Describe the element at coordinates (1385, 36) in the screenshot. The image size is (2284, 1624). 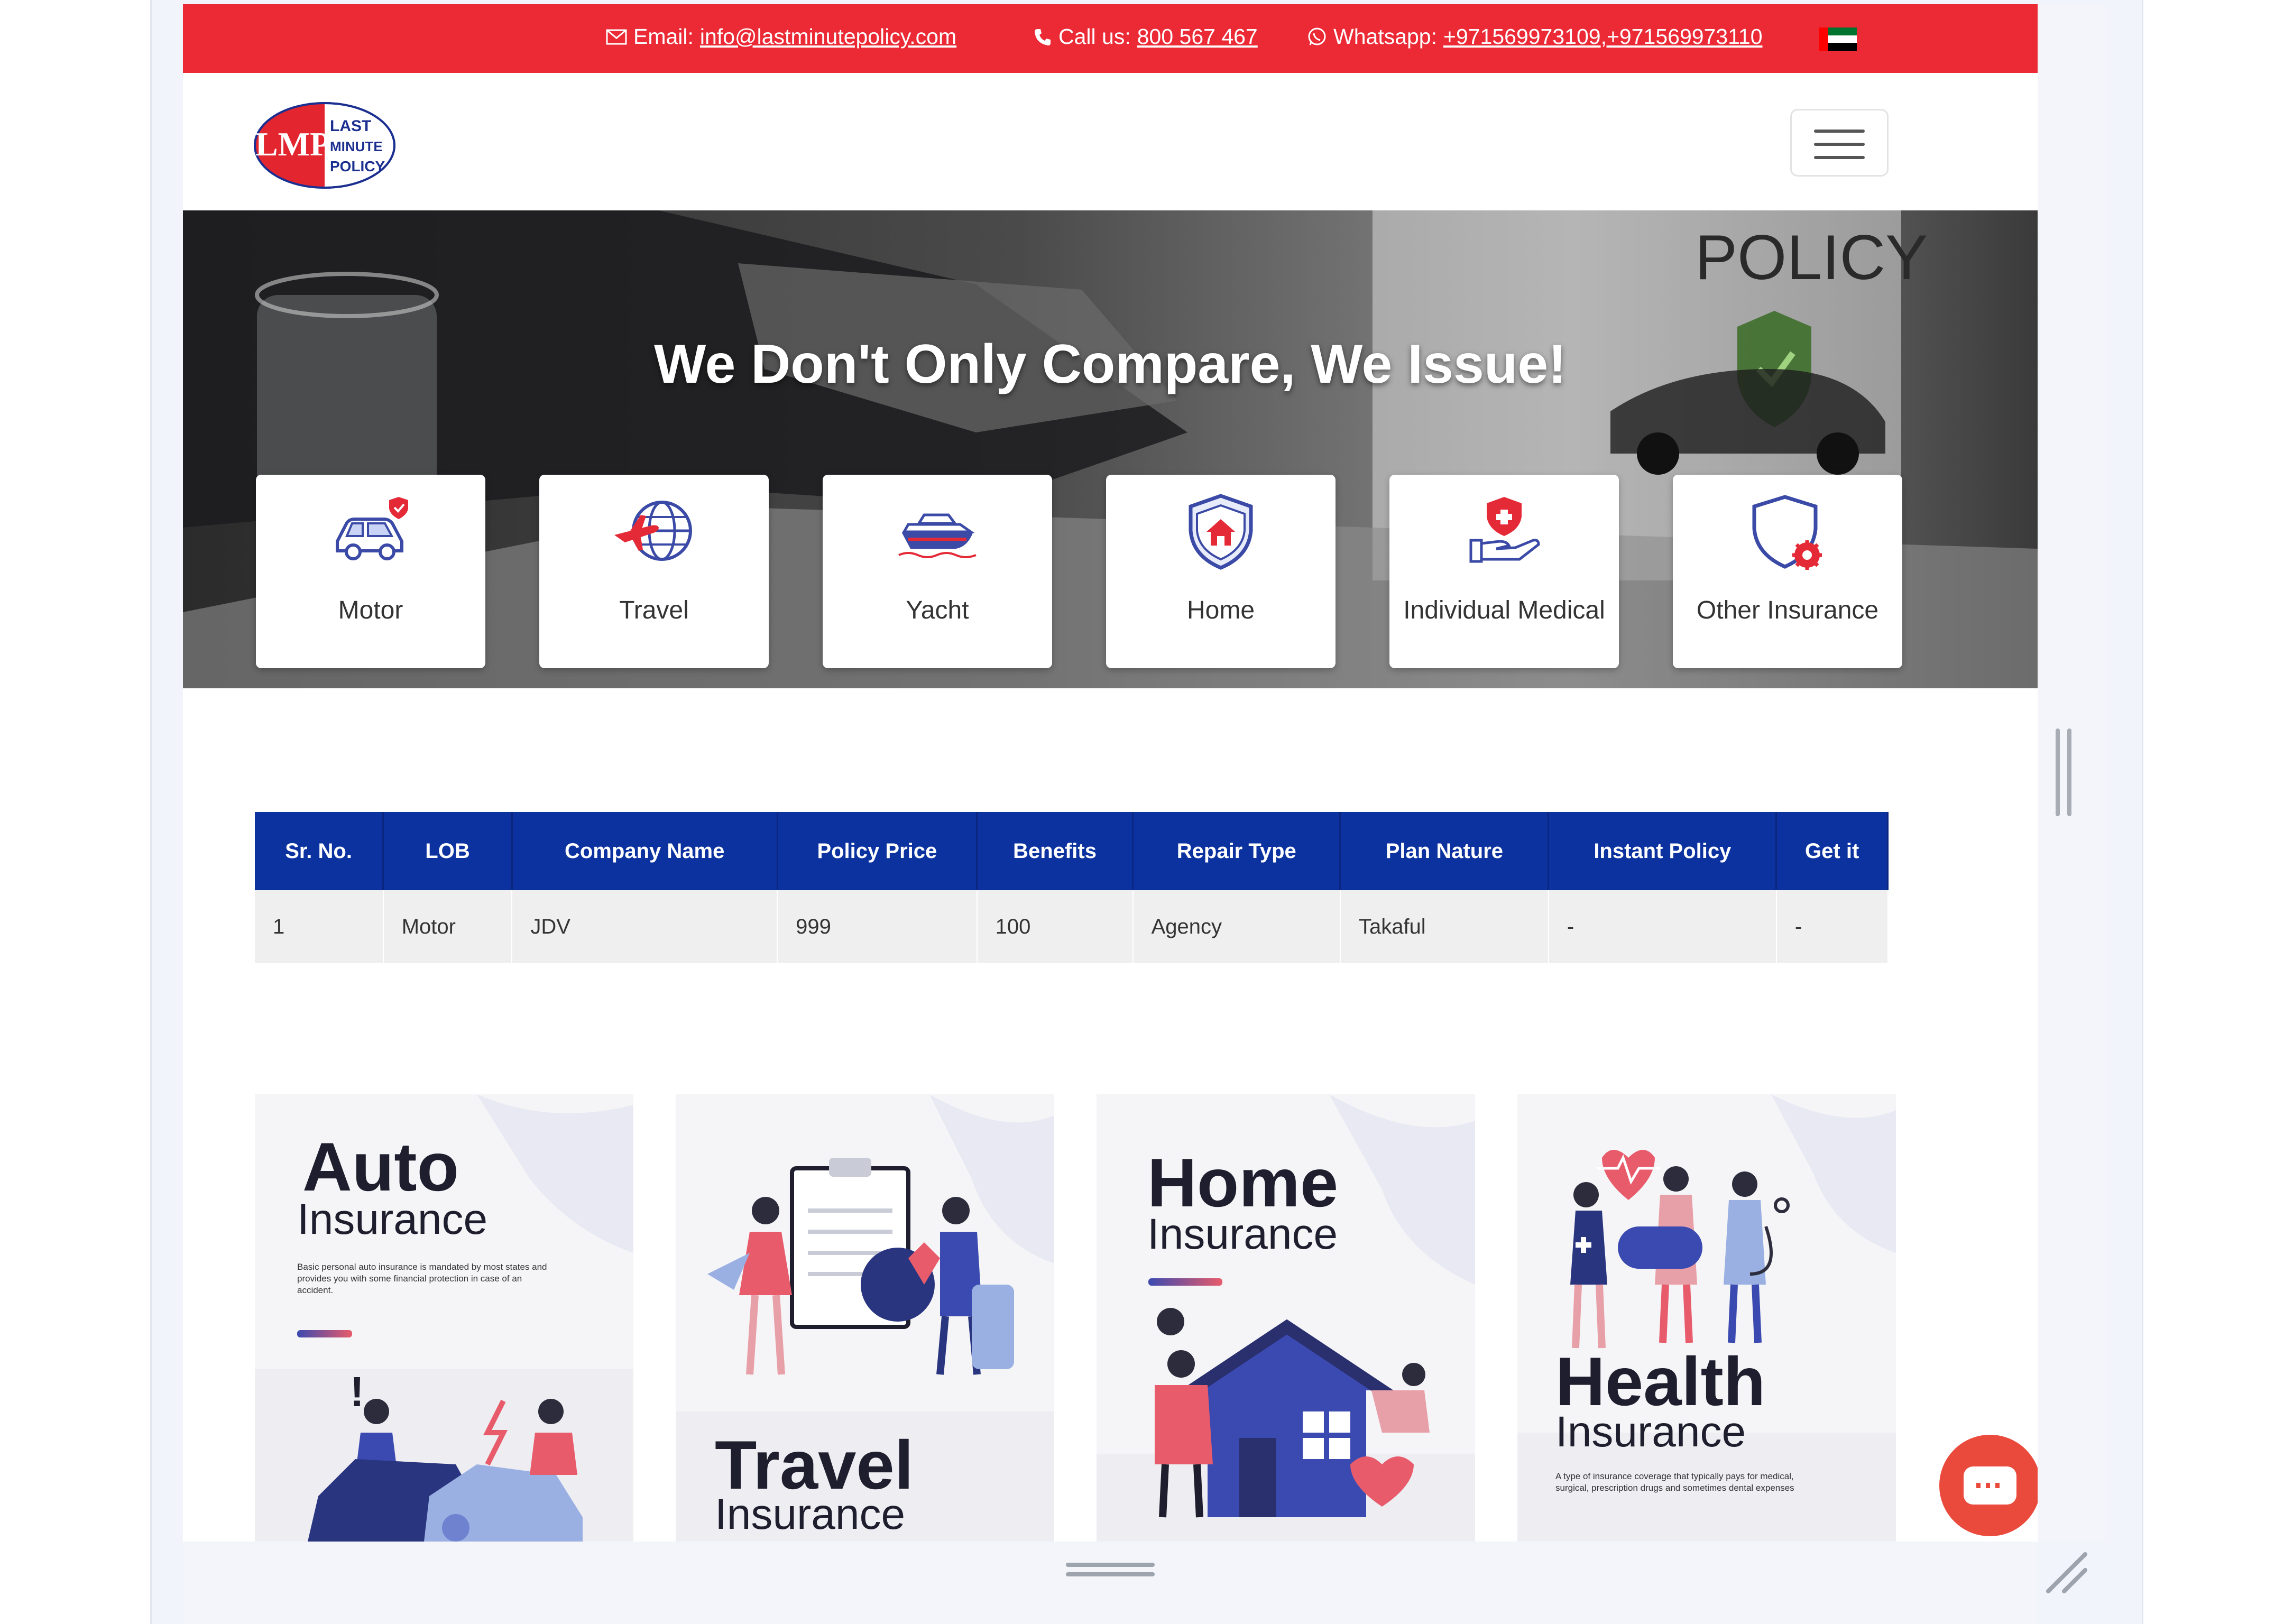
I see `whatsapp-label: Whatsapp:` at that location.